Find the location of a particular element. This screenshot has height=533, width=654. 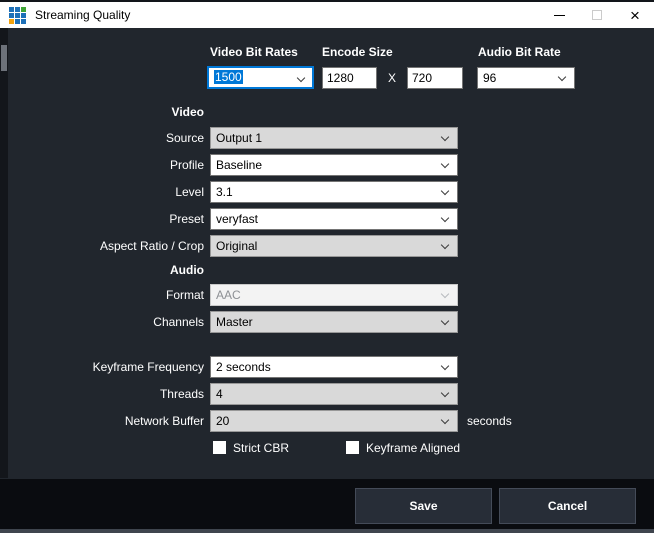

threads-label: Threads is located at coordinates (181, 394).